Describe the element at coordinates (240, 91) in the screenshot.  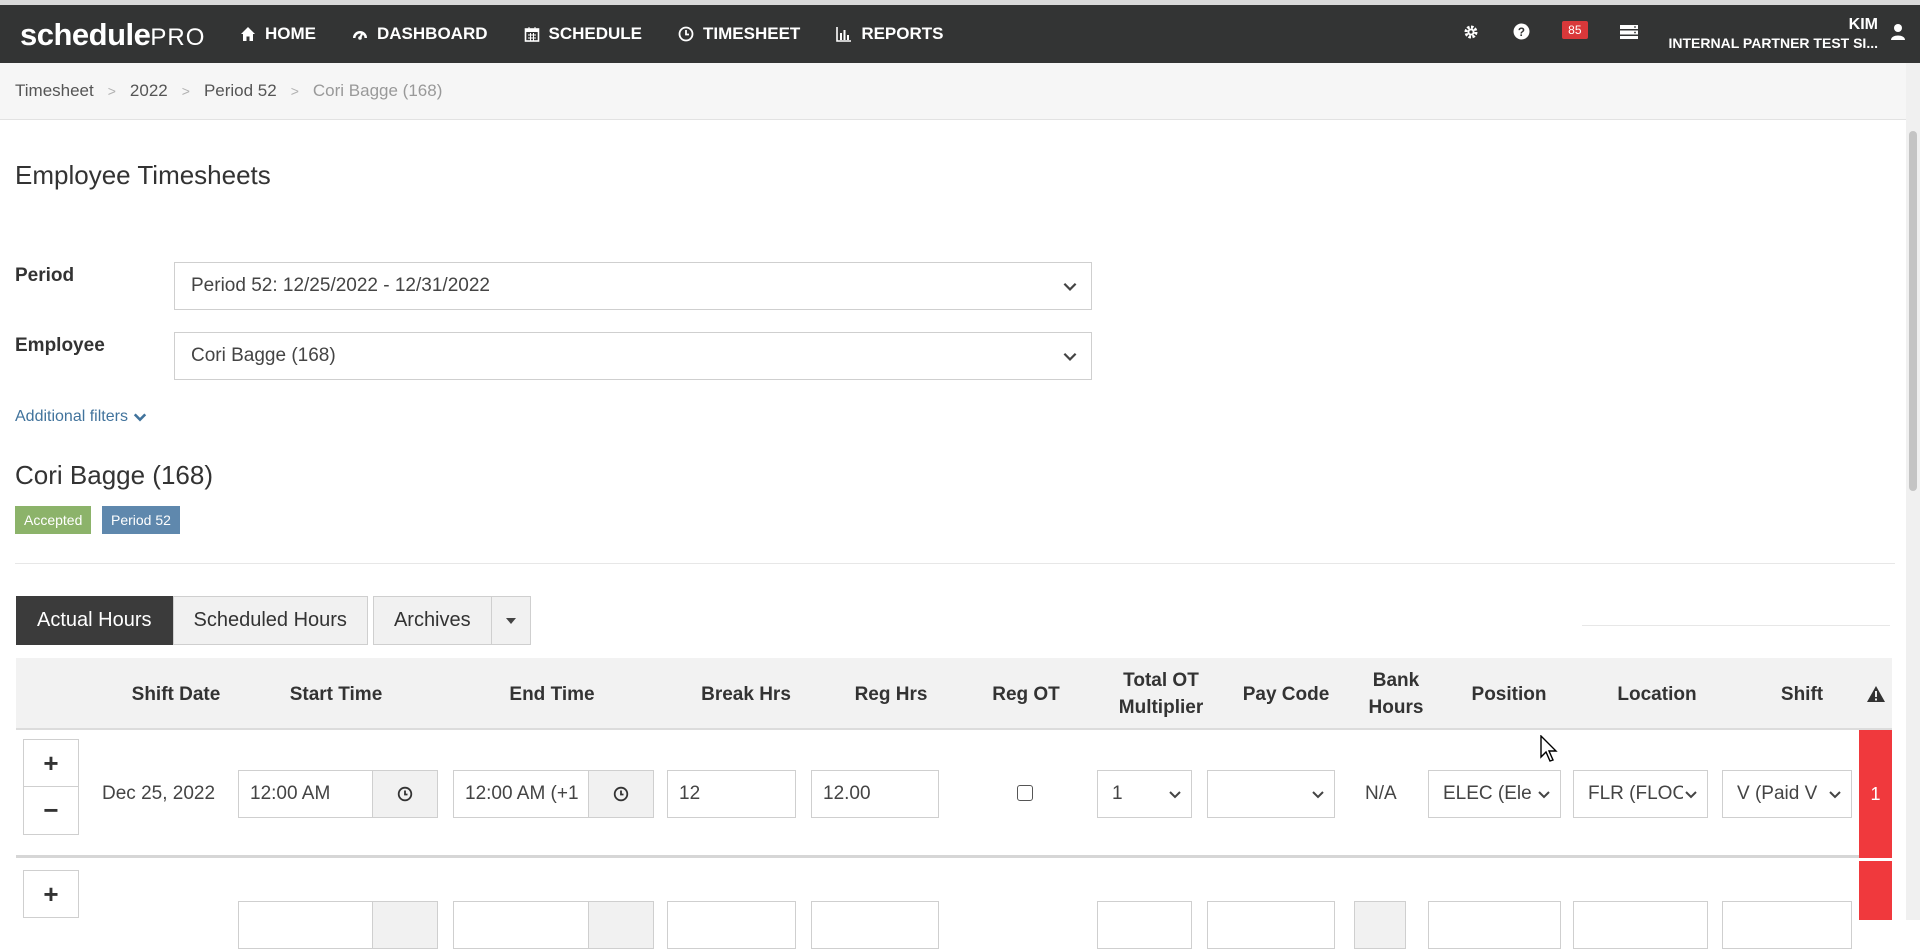
I see `breadcrumb-period: Period 52` at that location.